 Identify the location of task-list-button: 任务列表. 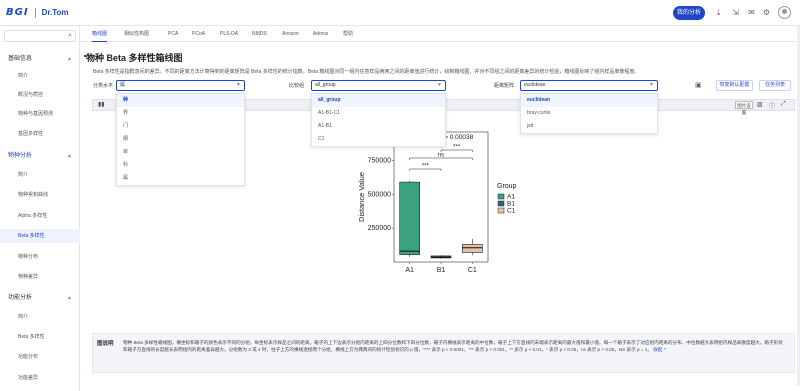
(775, 85).